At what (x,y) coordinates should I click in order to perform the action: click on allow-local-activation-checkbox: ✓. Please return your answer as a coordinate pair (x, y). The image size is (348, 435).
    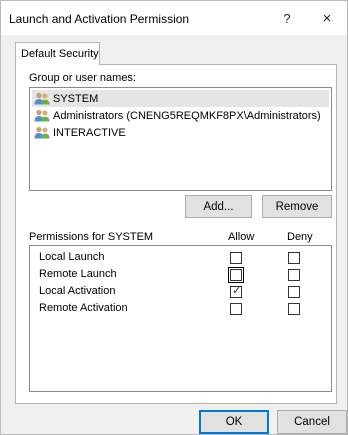
    Looking at the image, I should click on (236, 291).